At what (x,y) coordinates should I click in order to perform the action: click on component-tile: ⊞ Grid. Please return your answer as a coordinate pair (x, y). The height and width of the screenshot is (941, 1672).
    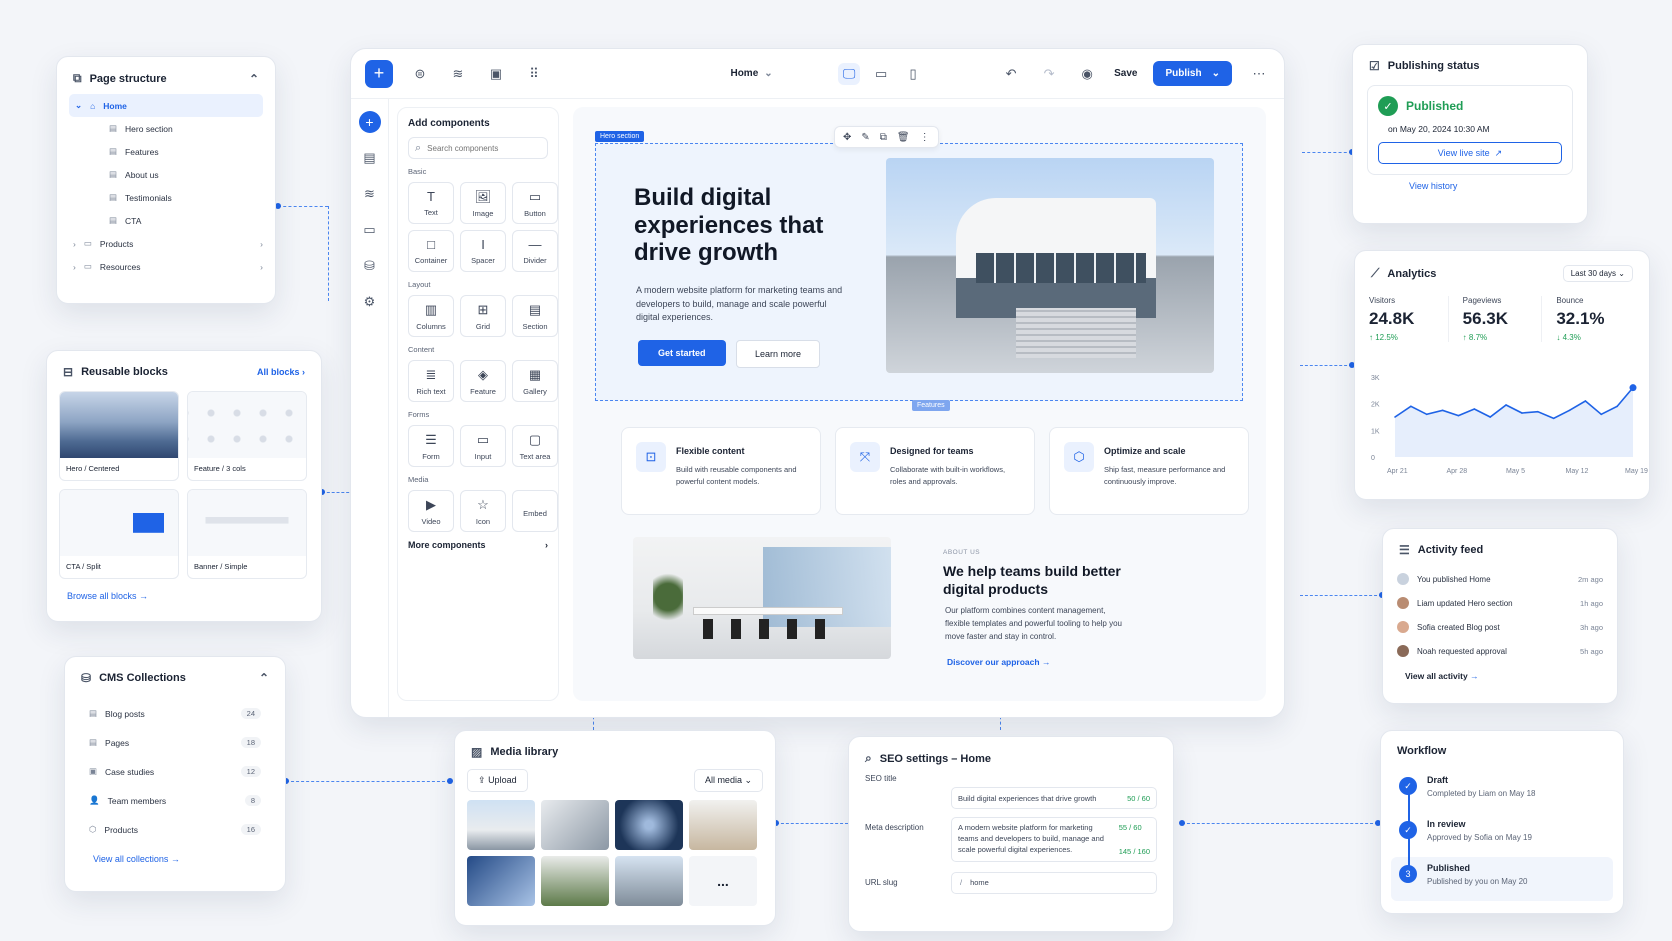
    Looking at the image, I should click on (483, 316).